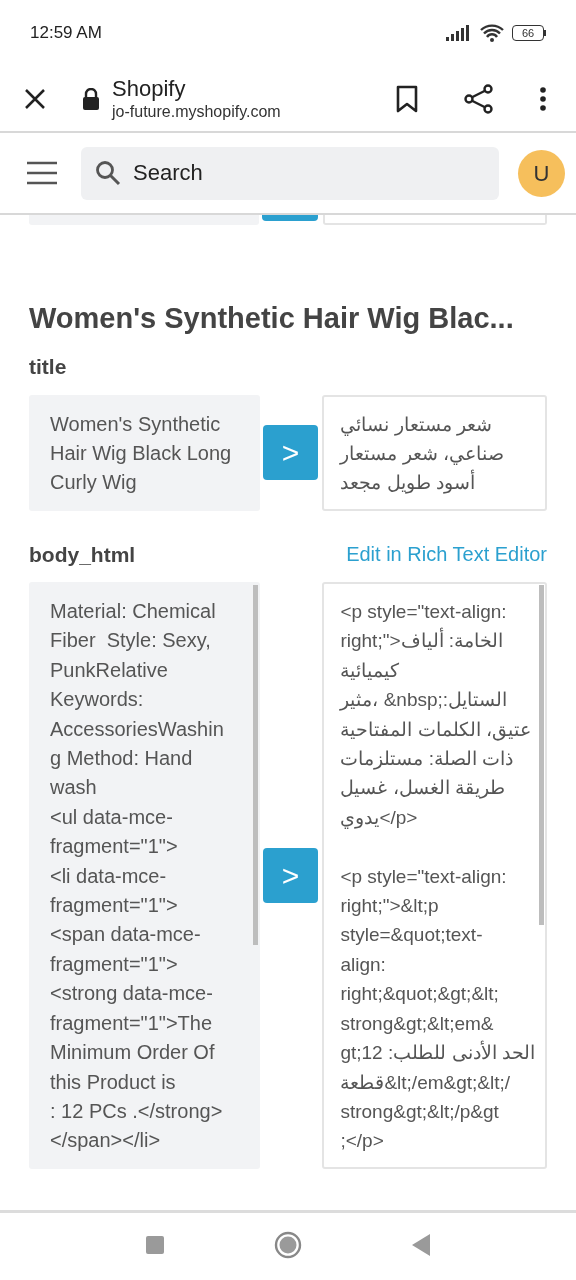 Image resolution: width=576 pixels, height=1280 pixels. Describe the element at coordinates (543, 98) in the screenshot. I see `more-icon` at that location.